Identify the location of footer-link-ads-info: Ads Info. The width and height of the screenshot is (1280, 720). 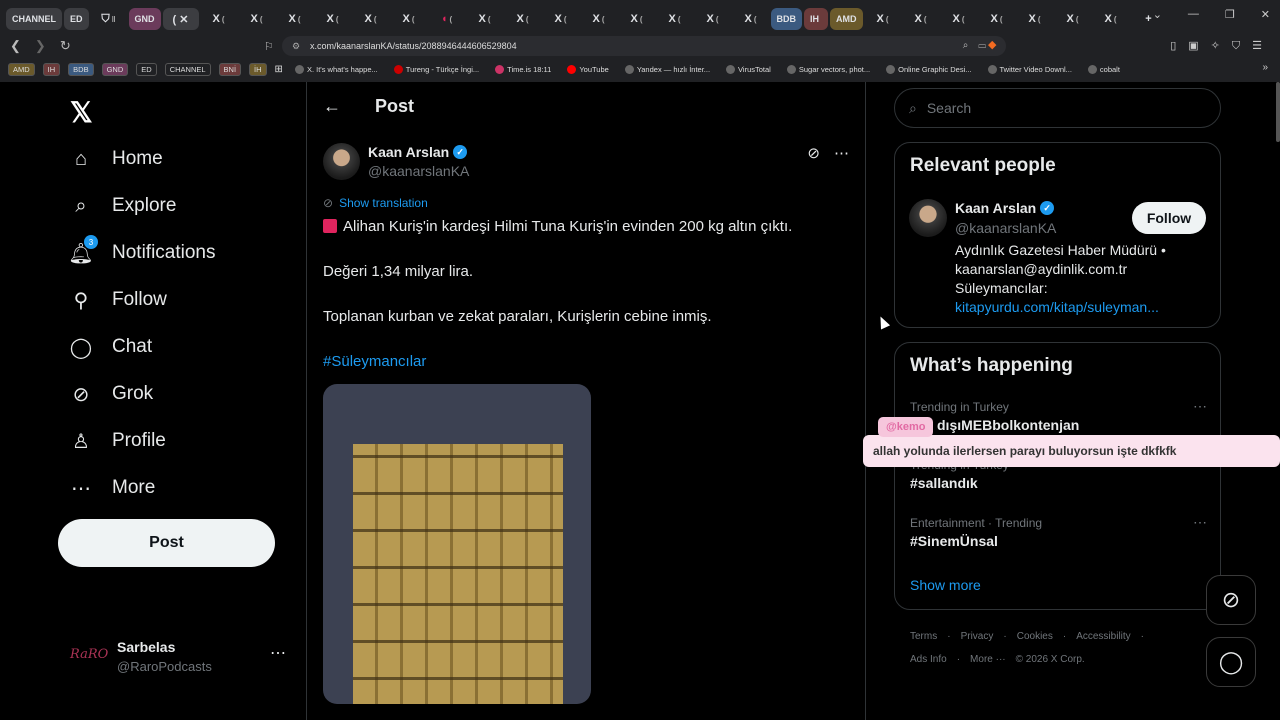
(928, 659).